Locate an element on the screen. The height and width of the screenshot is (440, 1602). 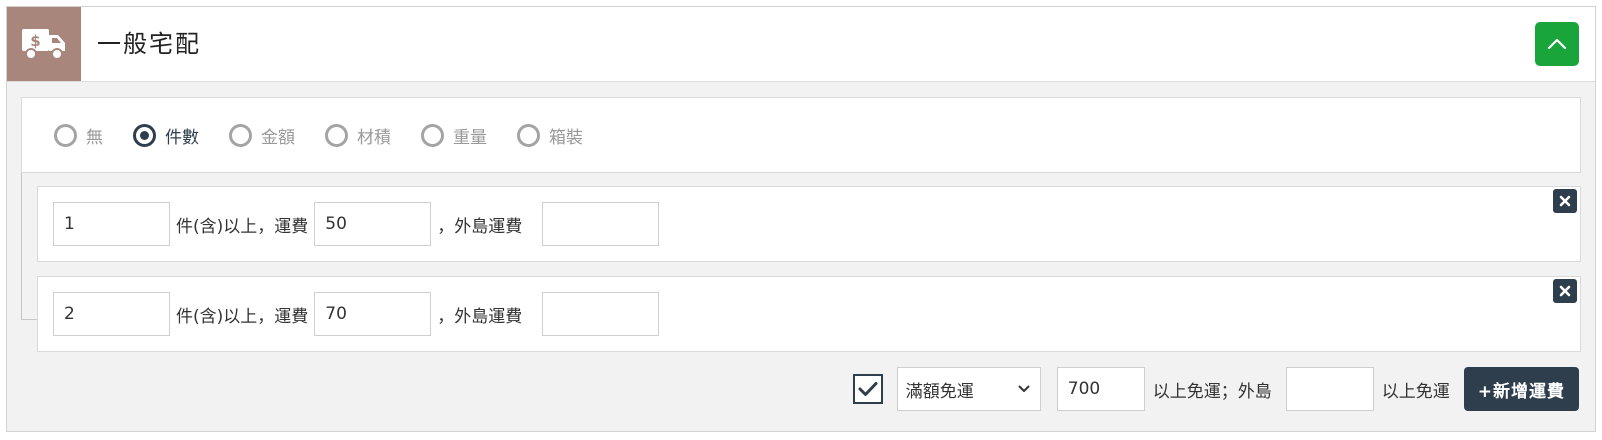
island-free-label: 以上免運 is located at coordinates (1415, 391).